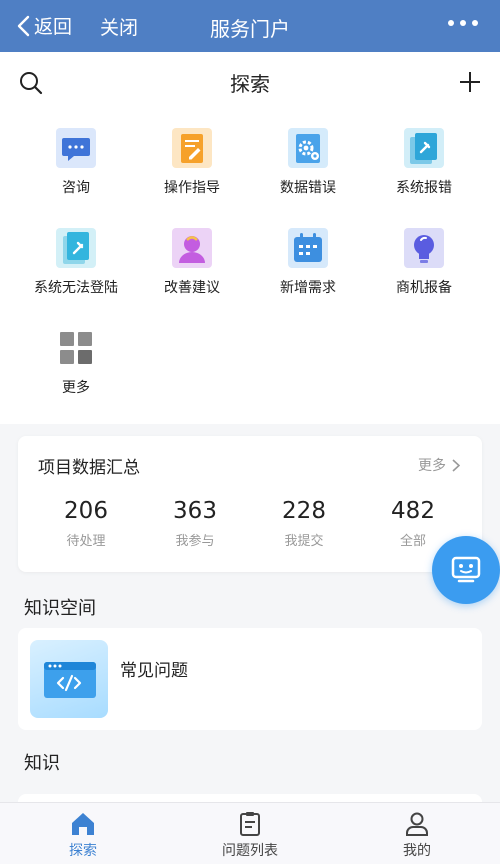 Image resolution: width=500 pixels, height=864 pixels. I want to click on home-icon, so click(83, 824).